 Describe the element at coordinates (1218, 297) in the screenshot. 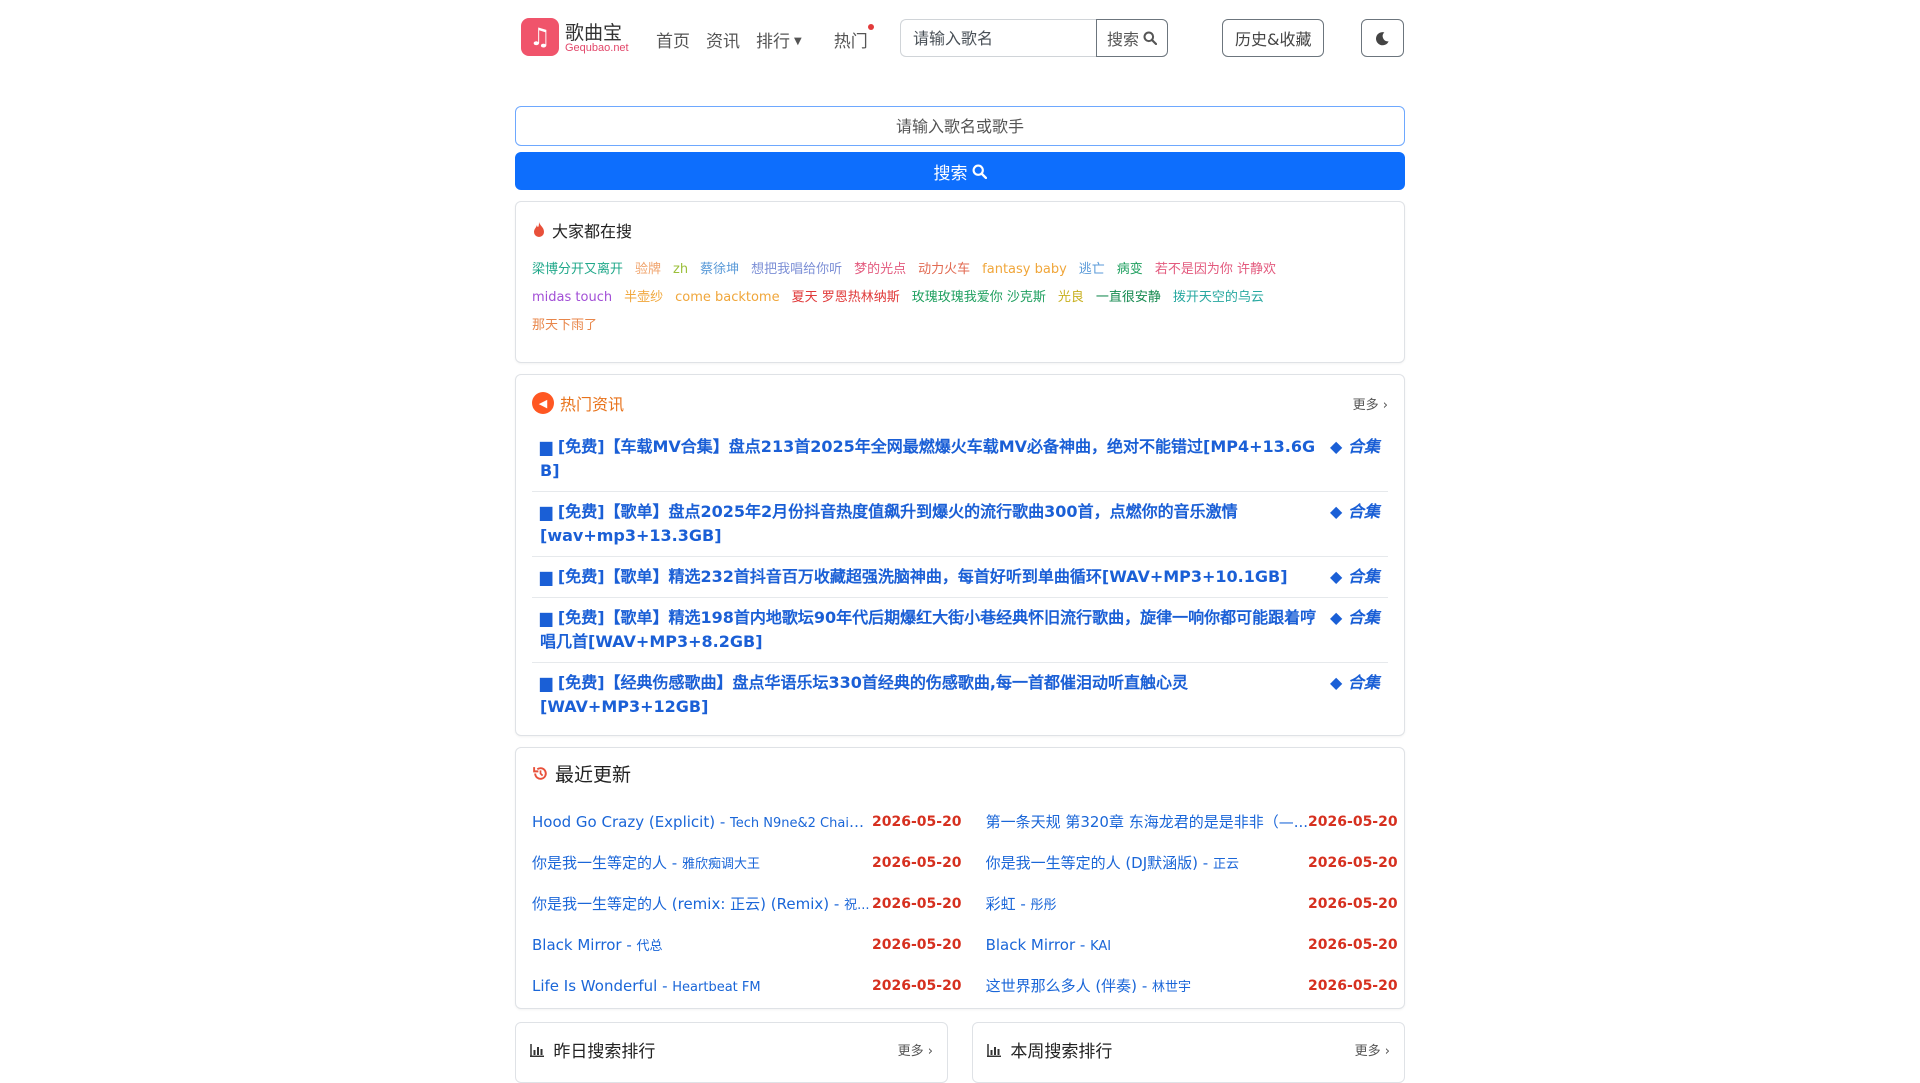

I see `hot-search-tag: 拨开天空的乌云` at that location.